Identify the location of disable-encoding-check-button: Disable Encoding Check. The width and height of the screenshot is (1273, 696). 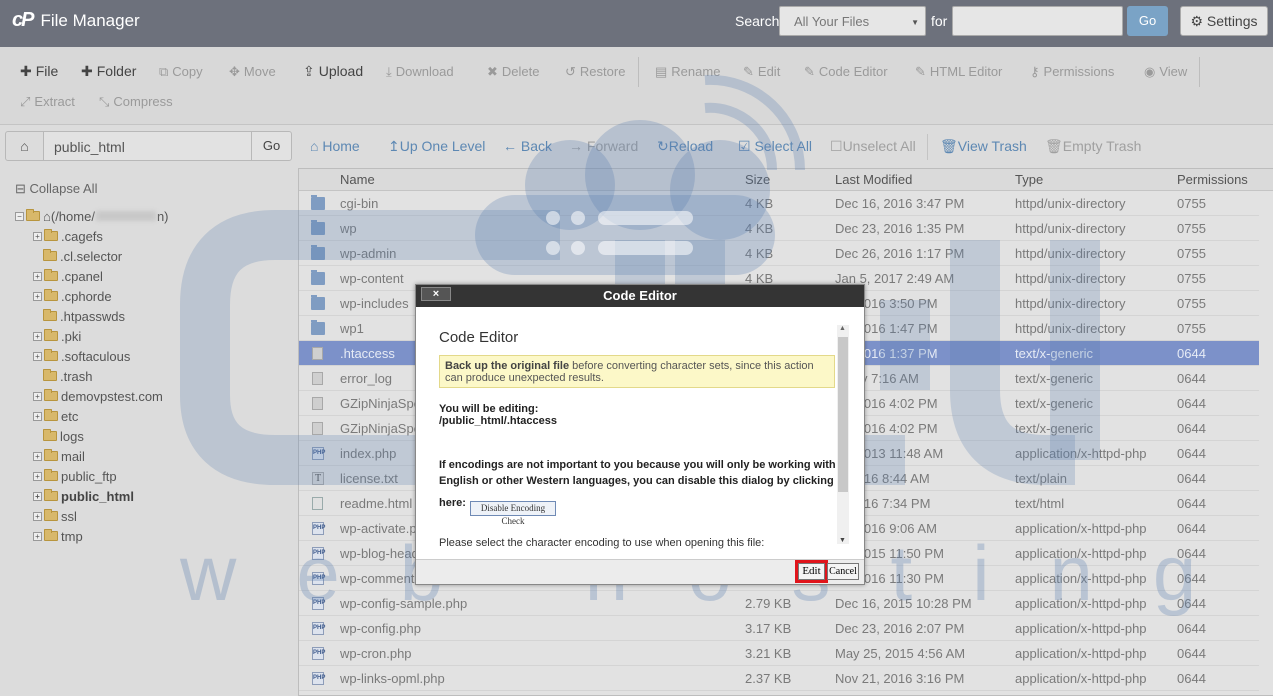
(513, 513).